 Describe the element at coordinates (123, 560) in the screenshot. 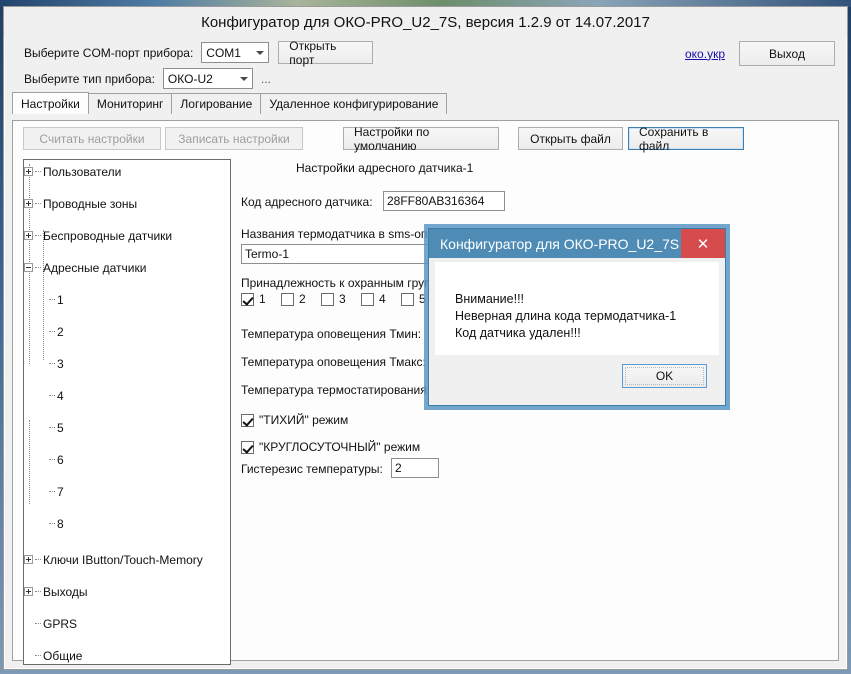

I see `tree-item-label: Ключи IButton/Touch-Memory` at that location.